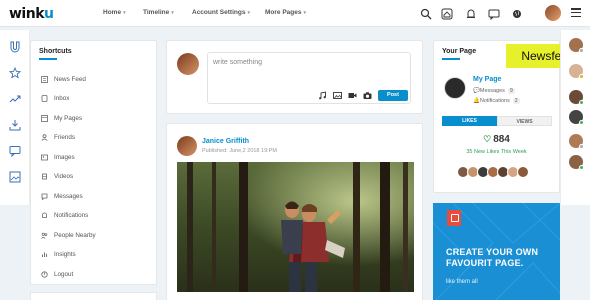 This screenshot has height=300, width=590. What do you see at coordinates (58, 138) in the screenshot?
I see `shortcut-friends: Friends` at bounding box center [58, 138].